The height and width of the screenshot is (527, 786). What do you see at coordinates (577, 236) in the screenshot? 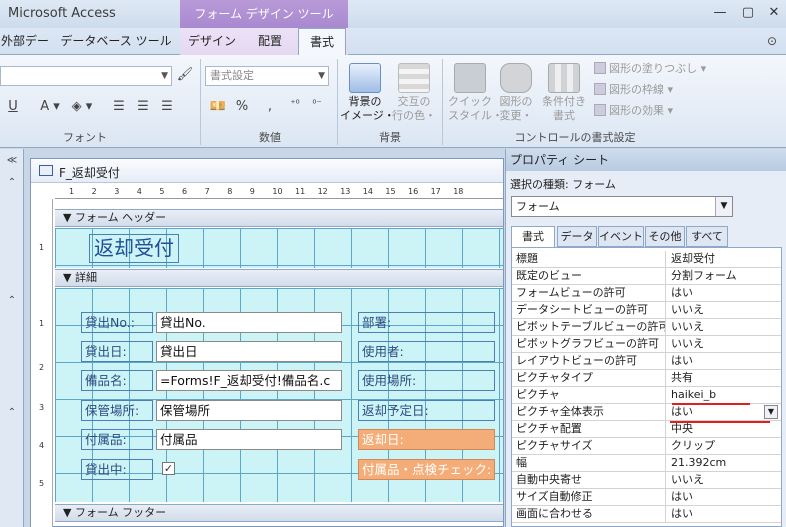
I see `ps-tab-data: データ` at bounding box center [577, 236].